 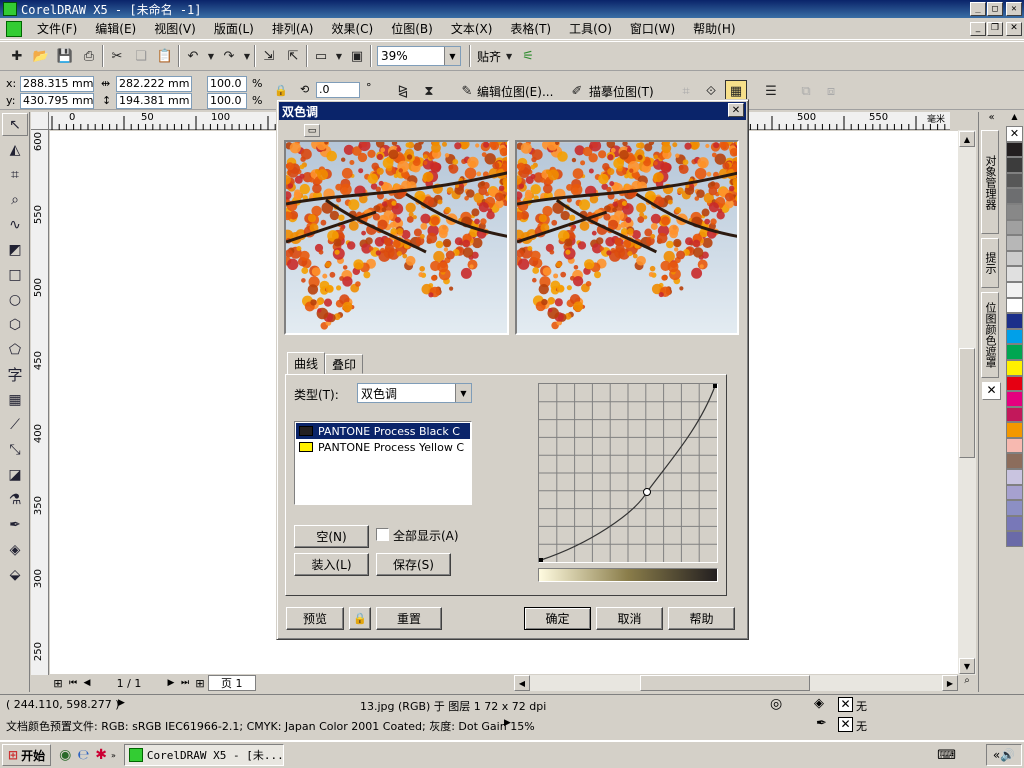 I want to click on eyedropper-tool-icon: ⚗, so click(x=15, y=499).